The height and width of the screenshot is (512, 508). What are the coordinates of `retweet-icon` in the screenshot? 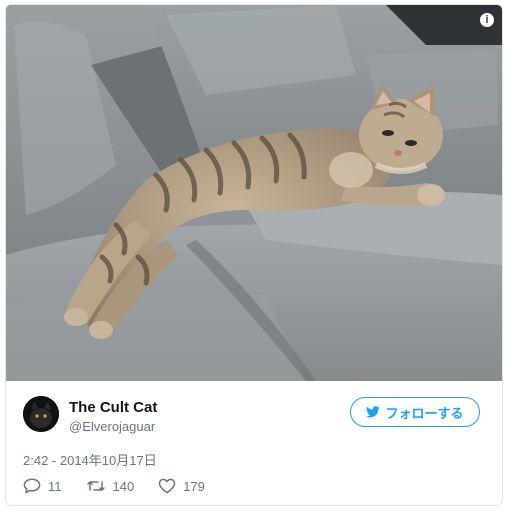 It's located at (95, 486).